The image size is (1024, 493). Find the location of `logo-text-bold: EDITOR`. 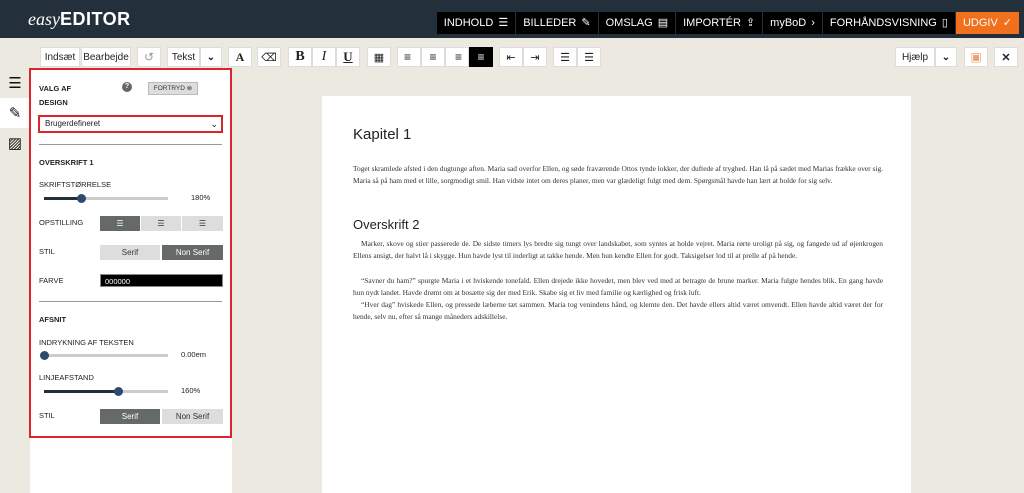

logo-text-bold: EDITOR is located at coordinates (95, 19).